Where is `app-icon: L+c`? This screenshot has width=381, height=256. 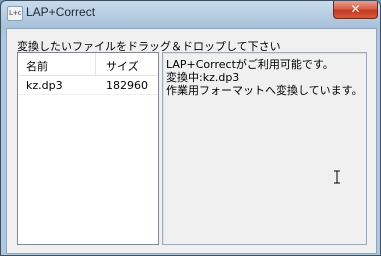
app-icon: L+c is located at coordinates (15, 13).